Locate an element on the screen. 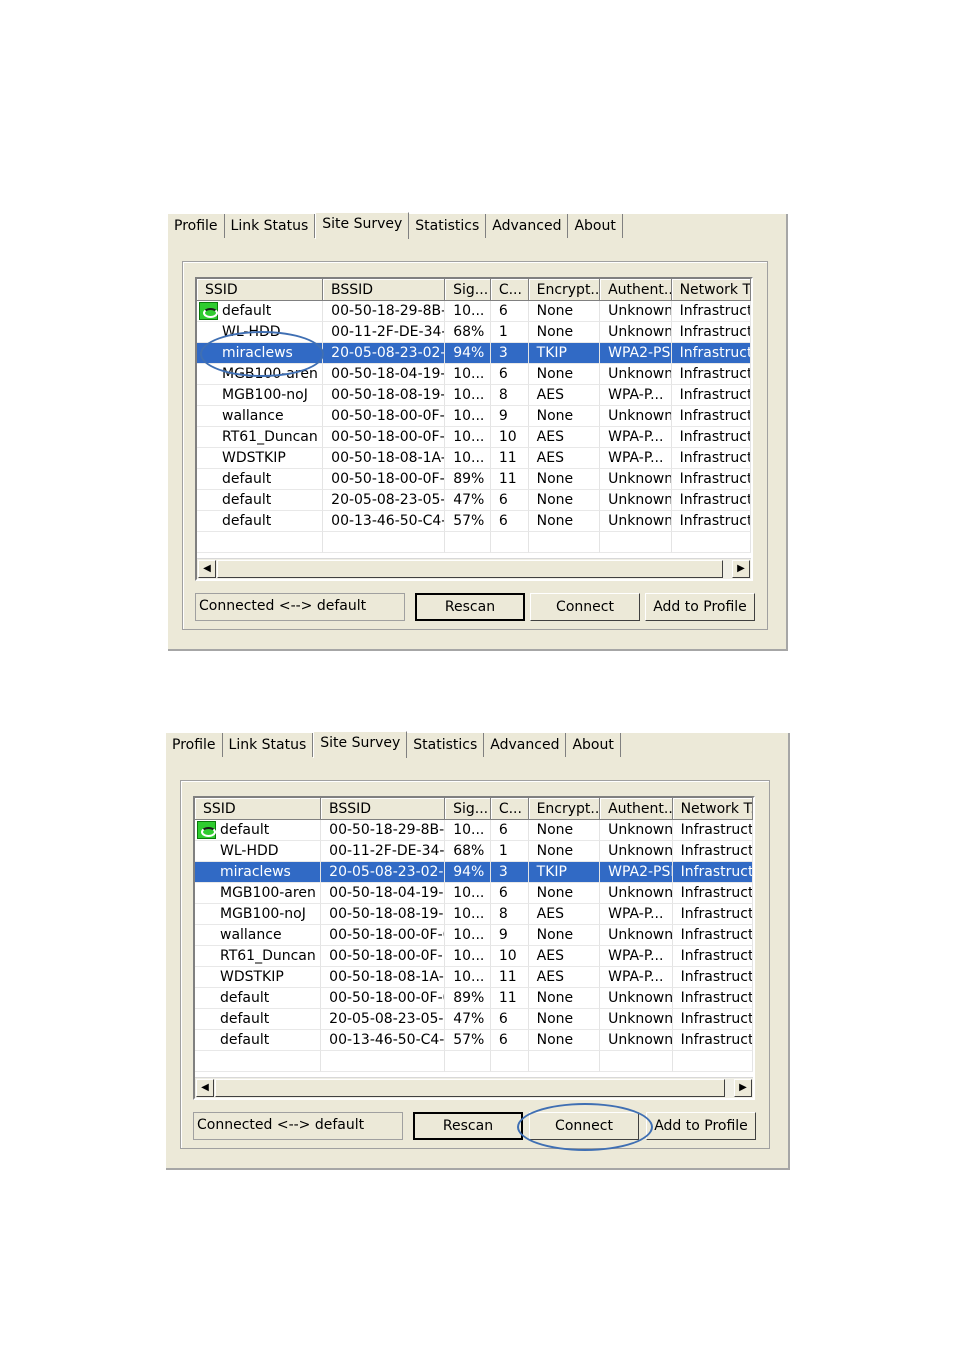 Image resolution: width=954 pixels, height=1350 pixels. cell-text: 94% is located at coordinates (469, 872).